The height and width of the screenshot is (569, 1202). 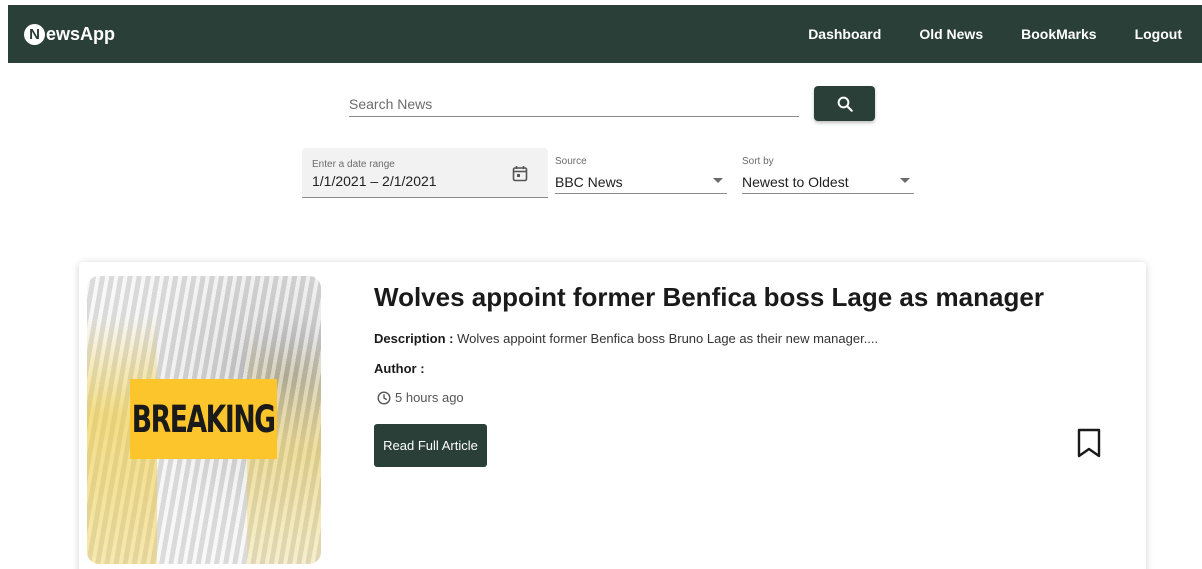 I want to click on read-full-article-button: Read Full Article, so click(x=430, y=445).